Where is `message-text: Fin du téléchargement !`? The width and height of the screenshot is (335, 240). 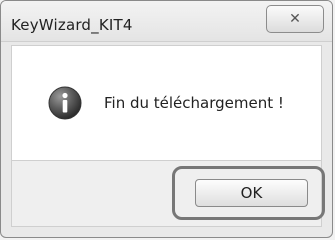
message-text: Fin du téléchargement ! is located at coordinates (194, 103).